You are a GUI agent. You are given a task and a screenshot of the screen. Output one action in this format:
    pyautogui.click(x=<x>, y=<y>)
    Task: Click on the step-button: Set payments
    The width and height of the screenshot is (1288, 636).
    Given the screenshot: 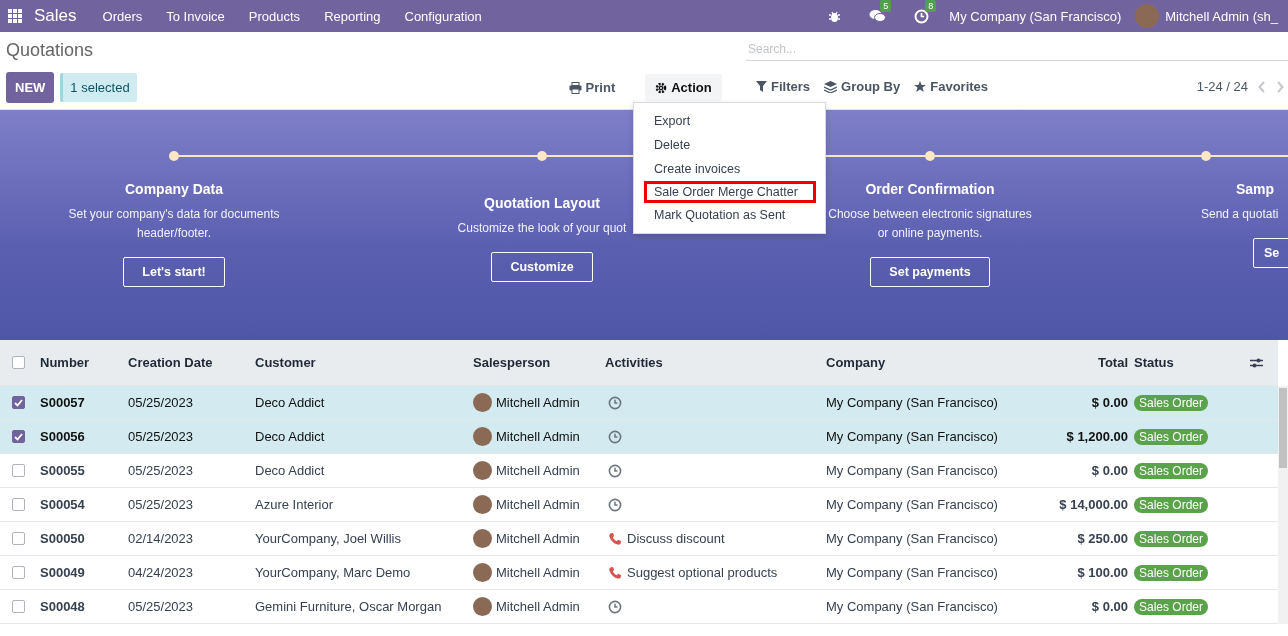 What is the action you would take?
    pyautogui.click(x=930, y=272)
    